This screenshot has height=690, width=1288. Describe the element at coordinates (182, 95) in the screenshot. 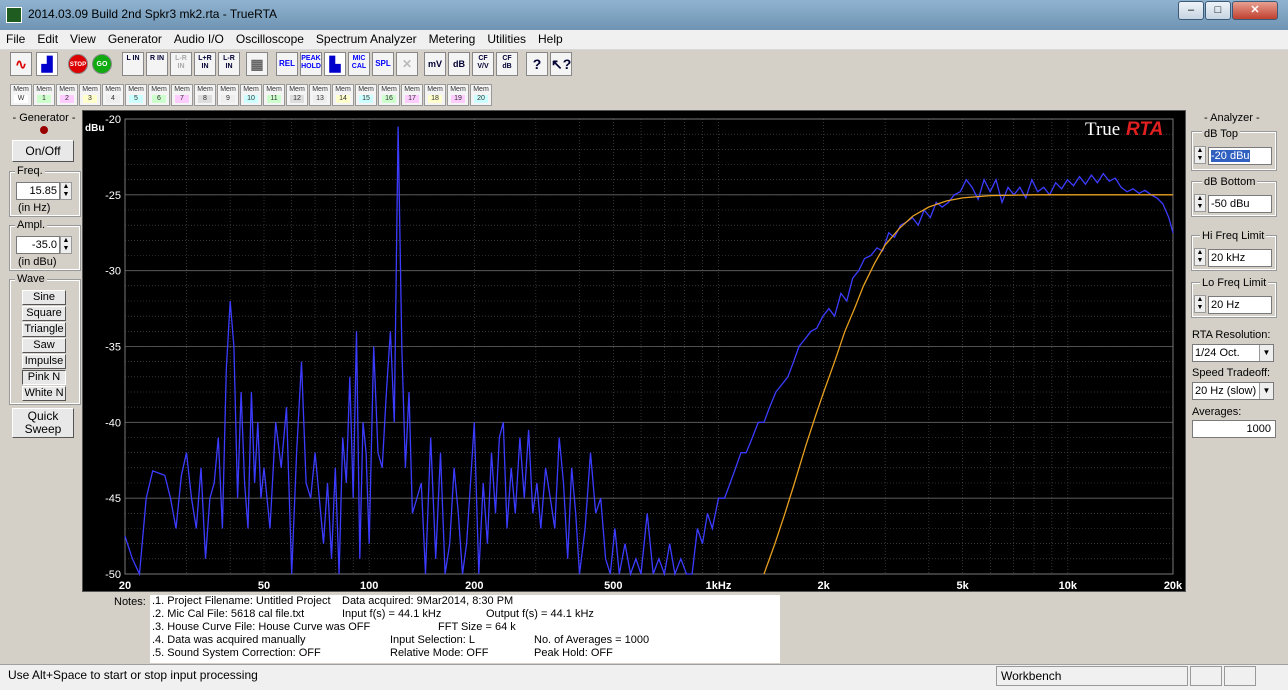

I see `mem-button-7: Mem 7` at that location.